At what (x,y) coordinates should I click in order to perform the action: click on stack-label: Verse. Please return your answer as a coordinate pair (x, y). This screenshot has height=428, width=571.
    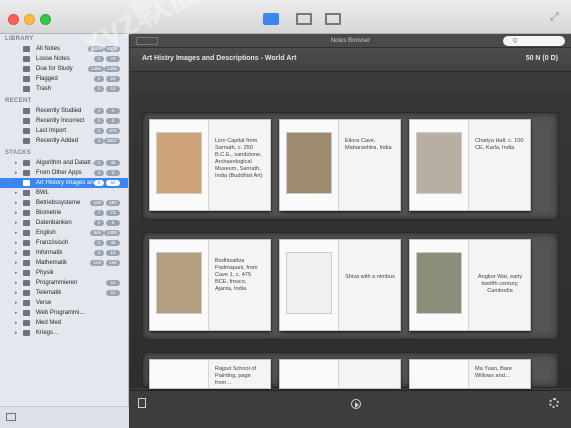
    Looking at the image, I should click on (44, 303).